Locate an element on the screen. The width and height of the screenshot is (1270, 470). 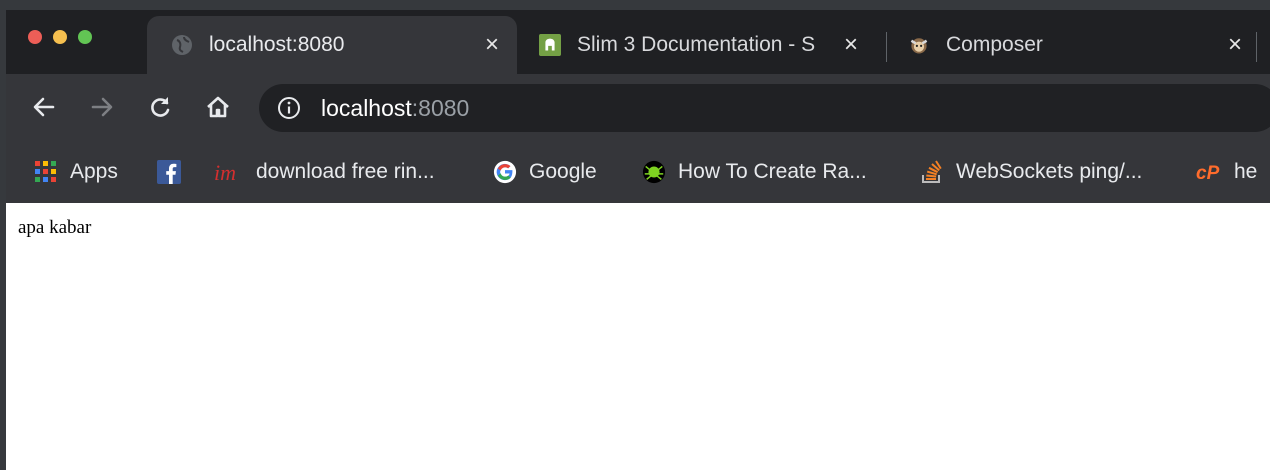
url-port: :8080 is located at coordinates (440, 108).